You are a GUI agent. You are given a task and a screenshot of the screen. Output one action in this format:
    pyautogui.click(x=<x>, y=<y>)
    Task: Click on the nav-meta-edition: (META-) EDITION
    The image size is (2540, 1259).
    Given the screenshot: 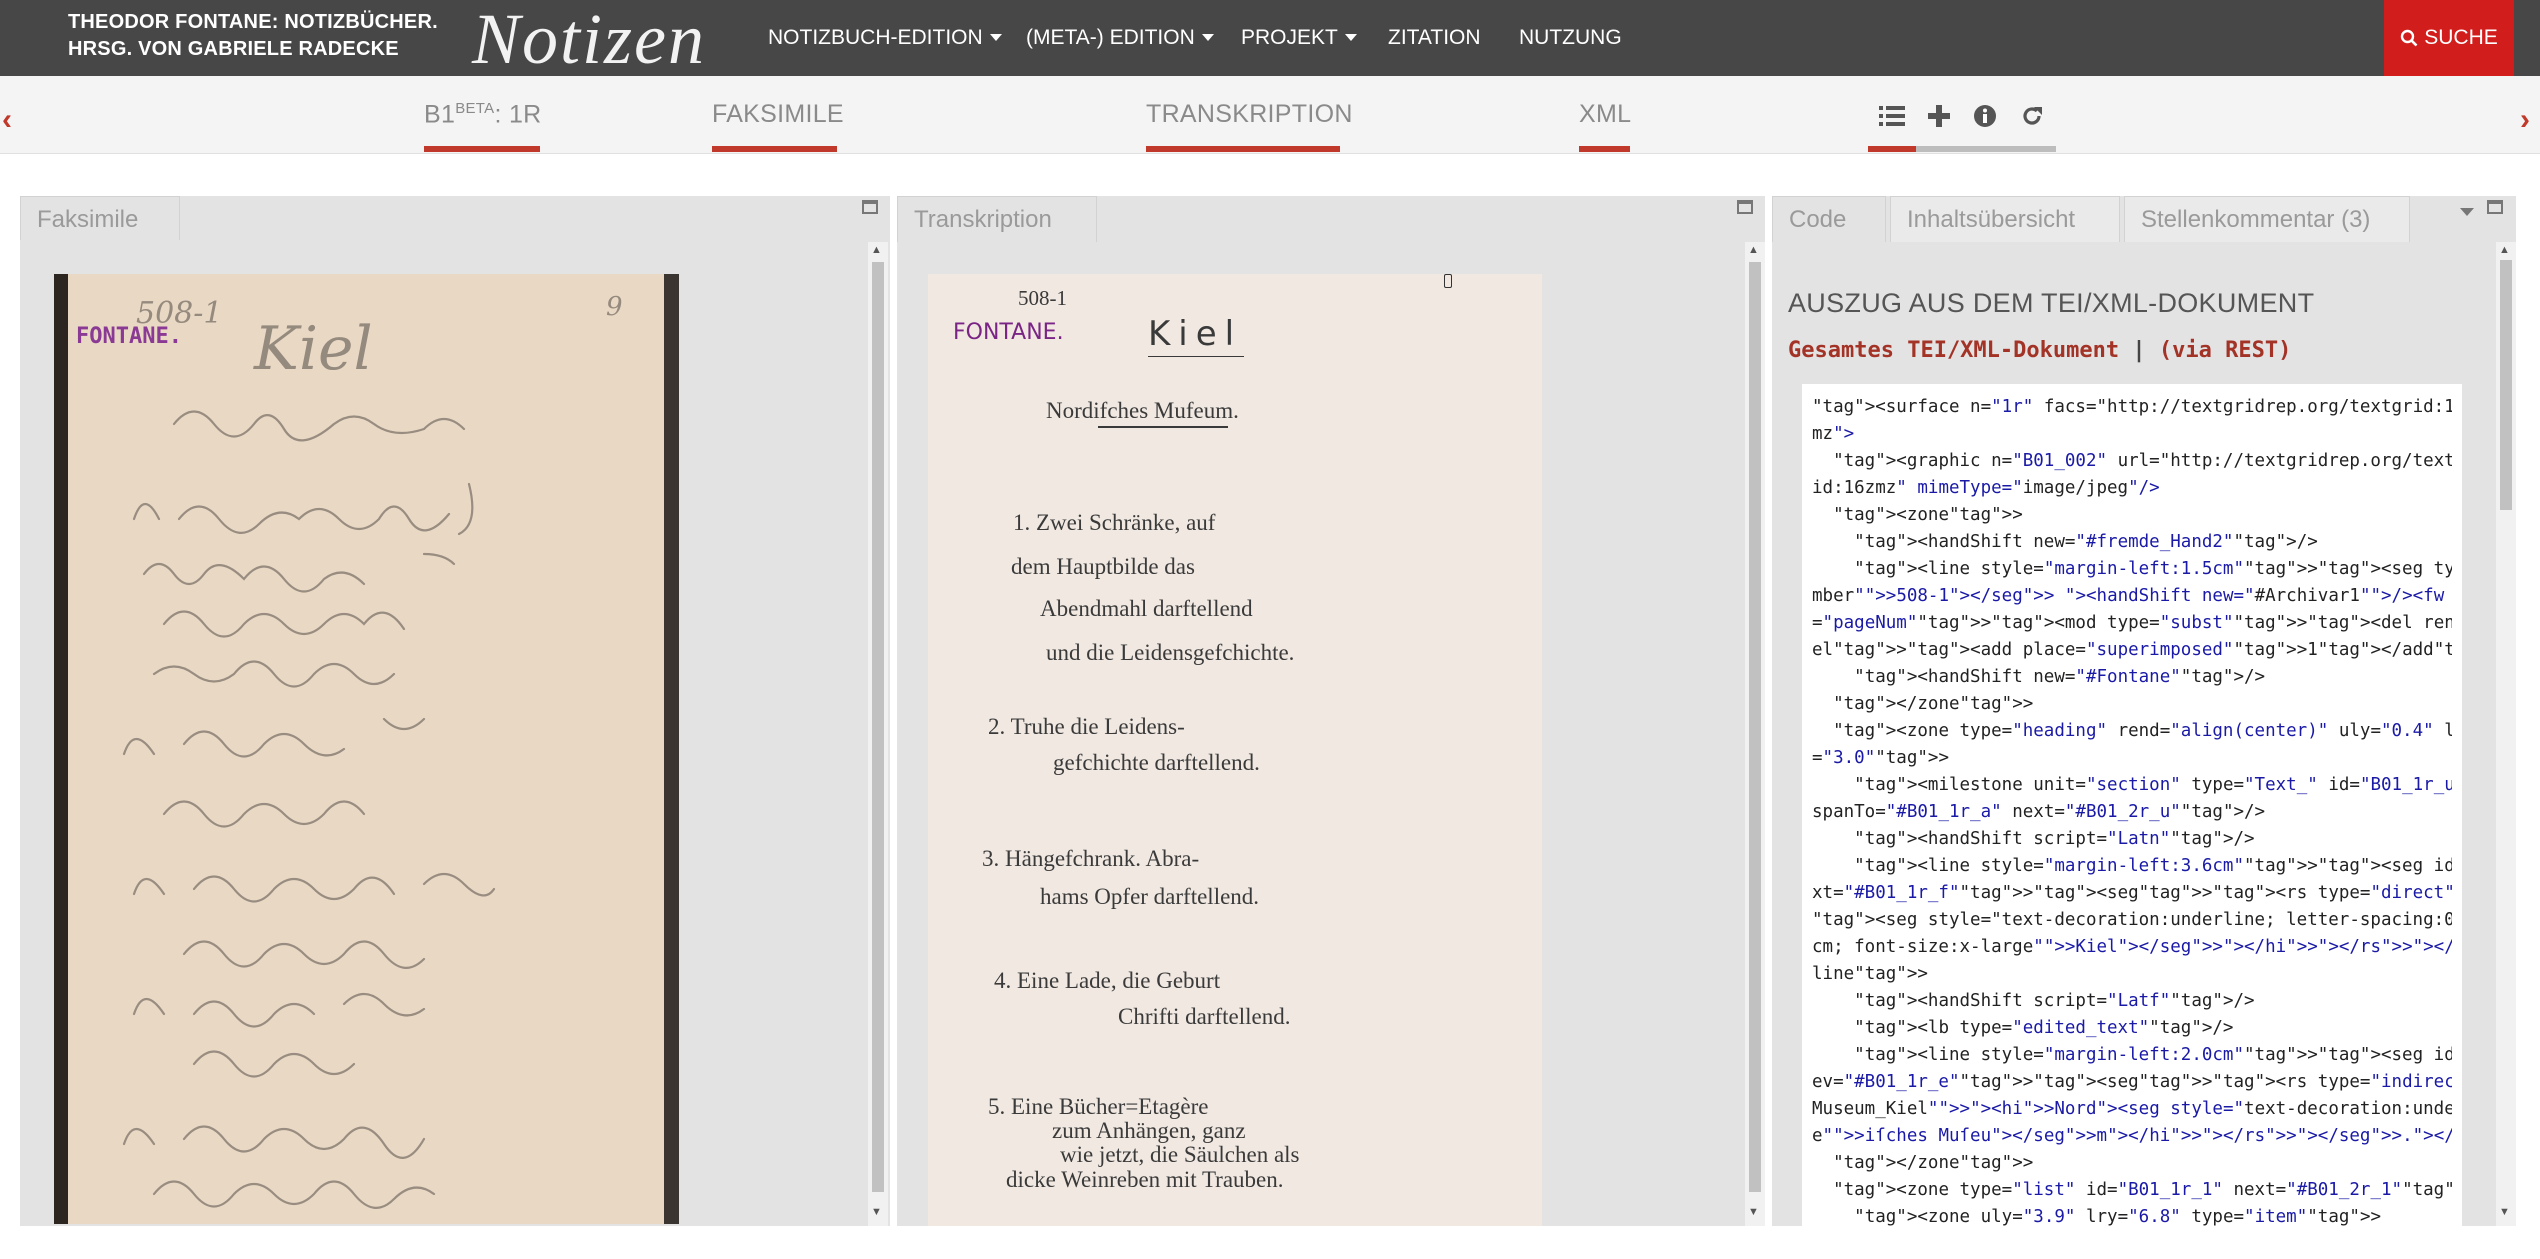 What is the action you would take?
    pyautogui.click(x=1120, y=38)
    